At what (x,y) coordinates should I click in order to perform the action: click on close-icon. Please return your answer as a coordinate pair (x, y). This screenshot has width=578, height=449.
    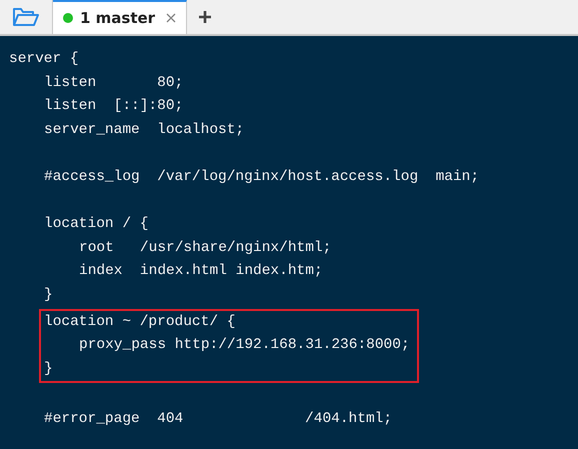
    Looking at the image, I should click on (171, 18).